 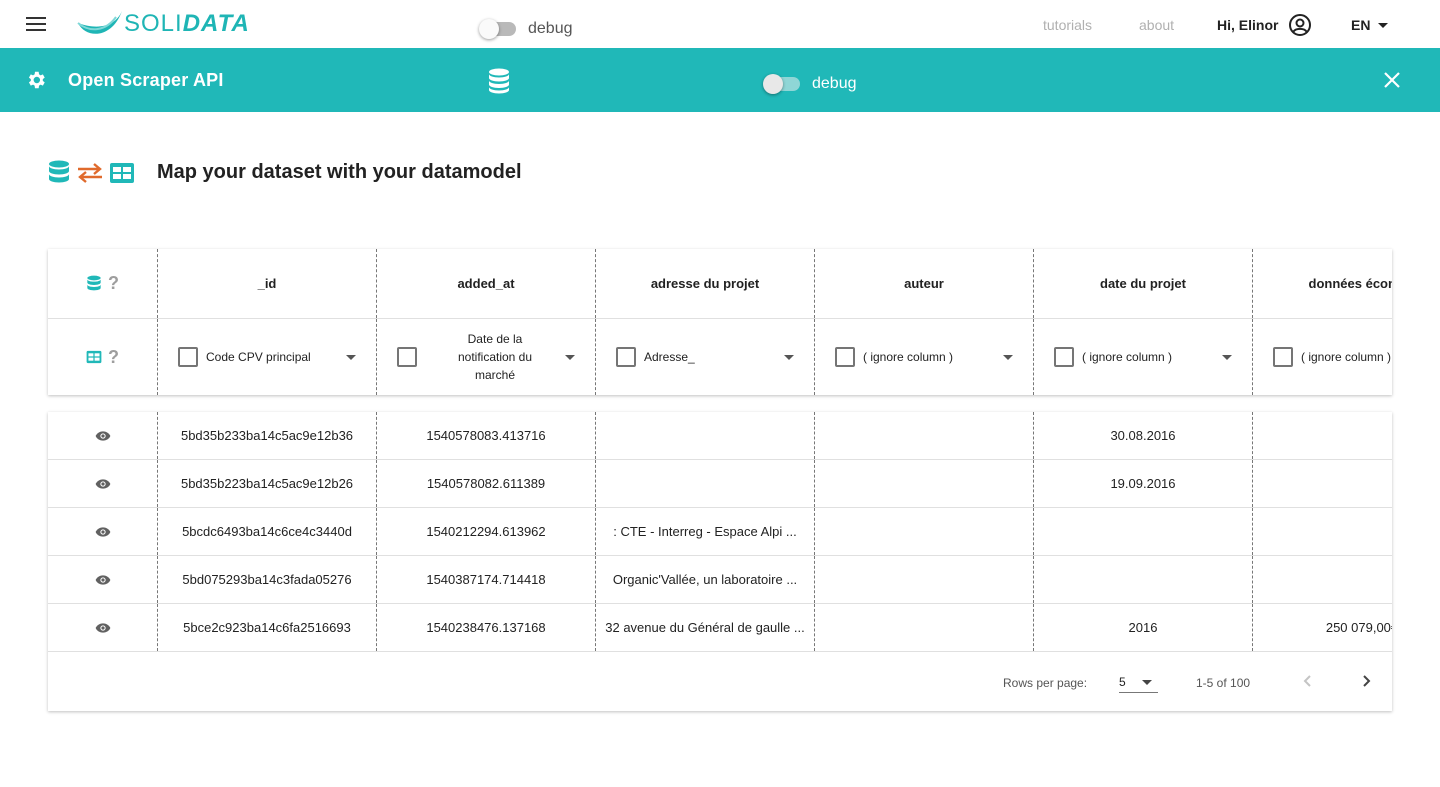 I want to click on column-header-id: _id, so click(x=266, y=283).